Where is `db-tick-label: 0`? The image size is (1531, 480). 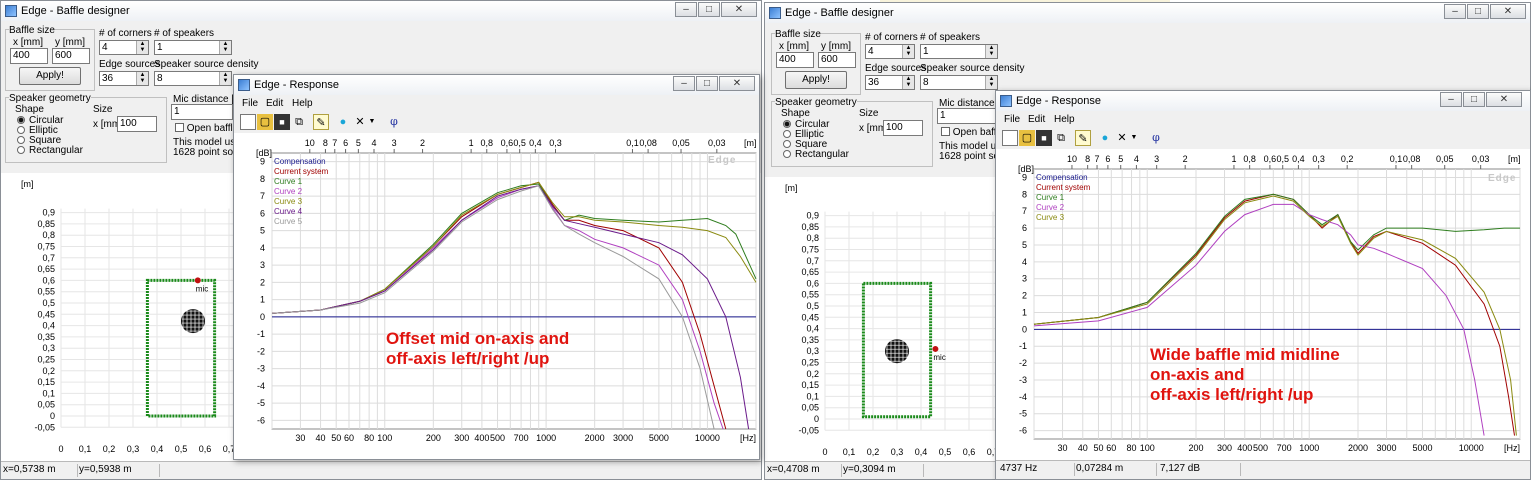 db-tick-label: 0 is located at coordinates (262, 317).